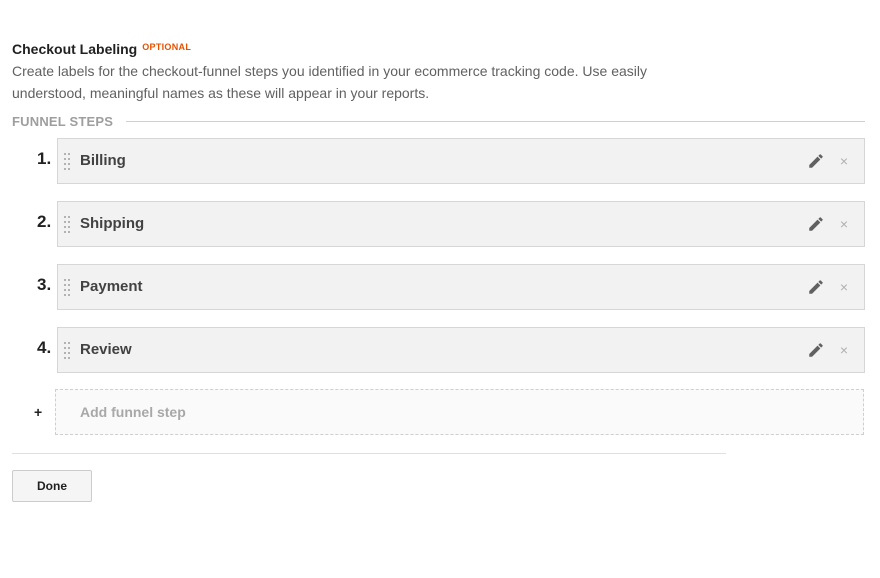 This screenshot has height=578, width=880. What do you see at coordinates (461, 224) in the screenshot?
I see `step-item: Shipping ×` at bounding box center [461, 224].